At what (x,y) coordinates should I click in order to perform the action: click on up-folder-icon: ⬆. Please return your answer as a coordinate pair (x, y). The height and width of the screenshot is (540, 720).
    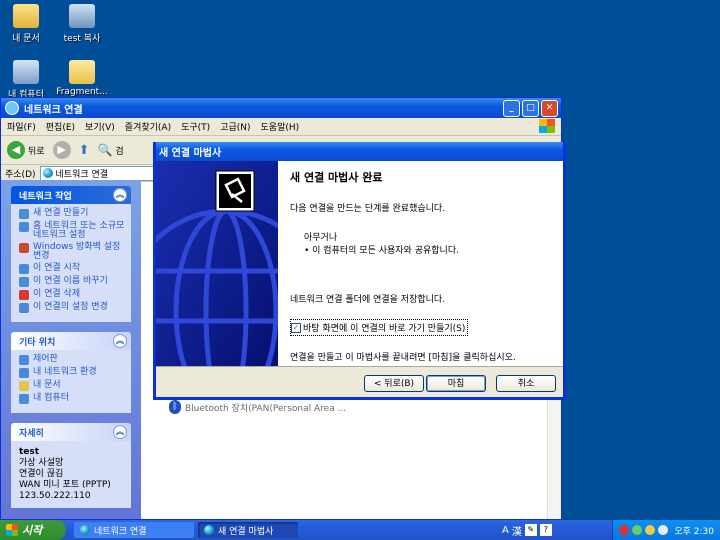
    Looking at the image, I should click on (84, 150).